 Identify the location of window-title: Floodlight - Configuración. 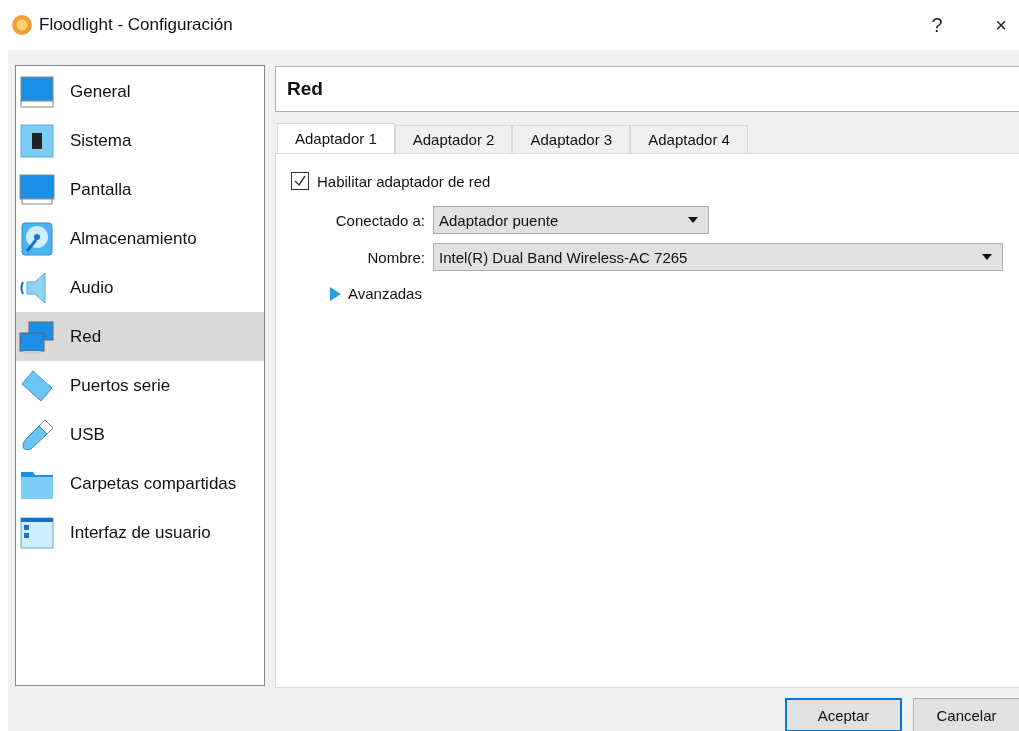
(136, 25).